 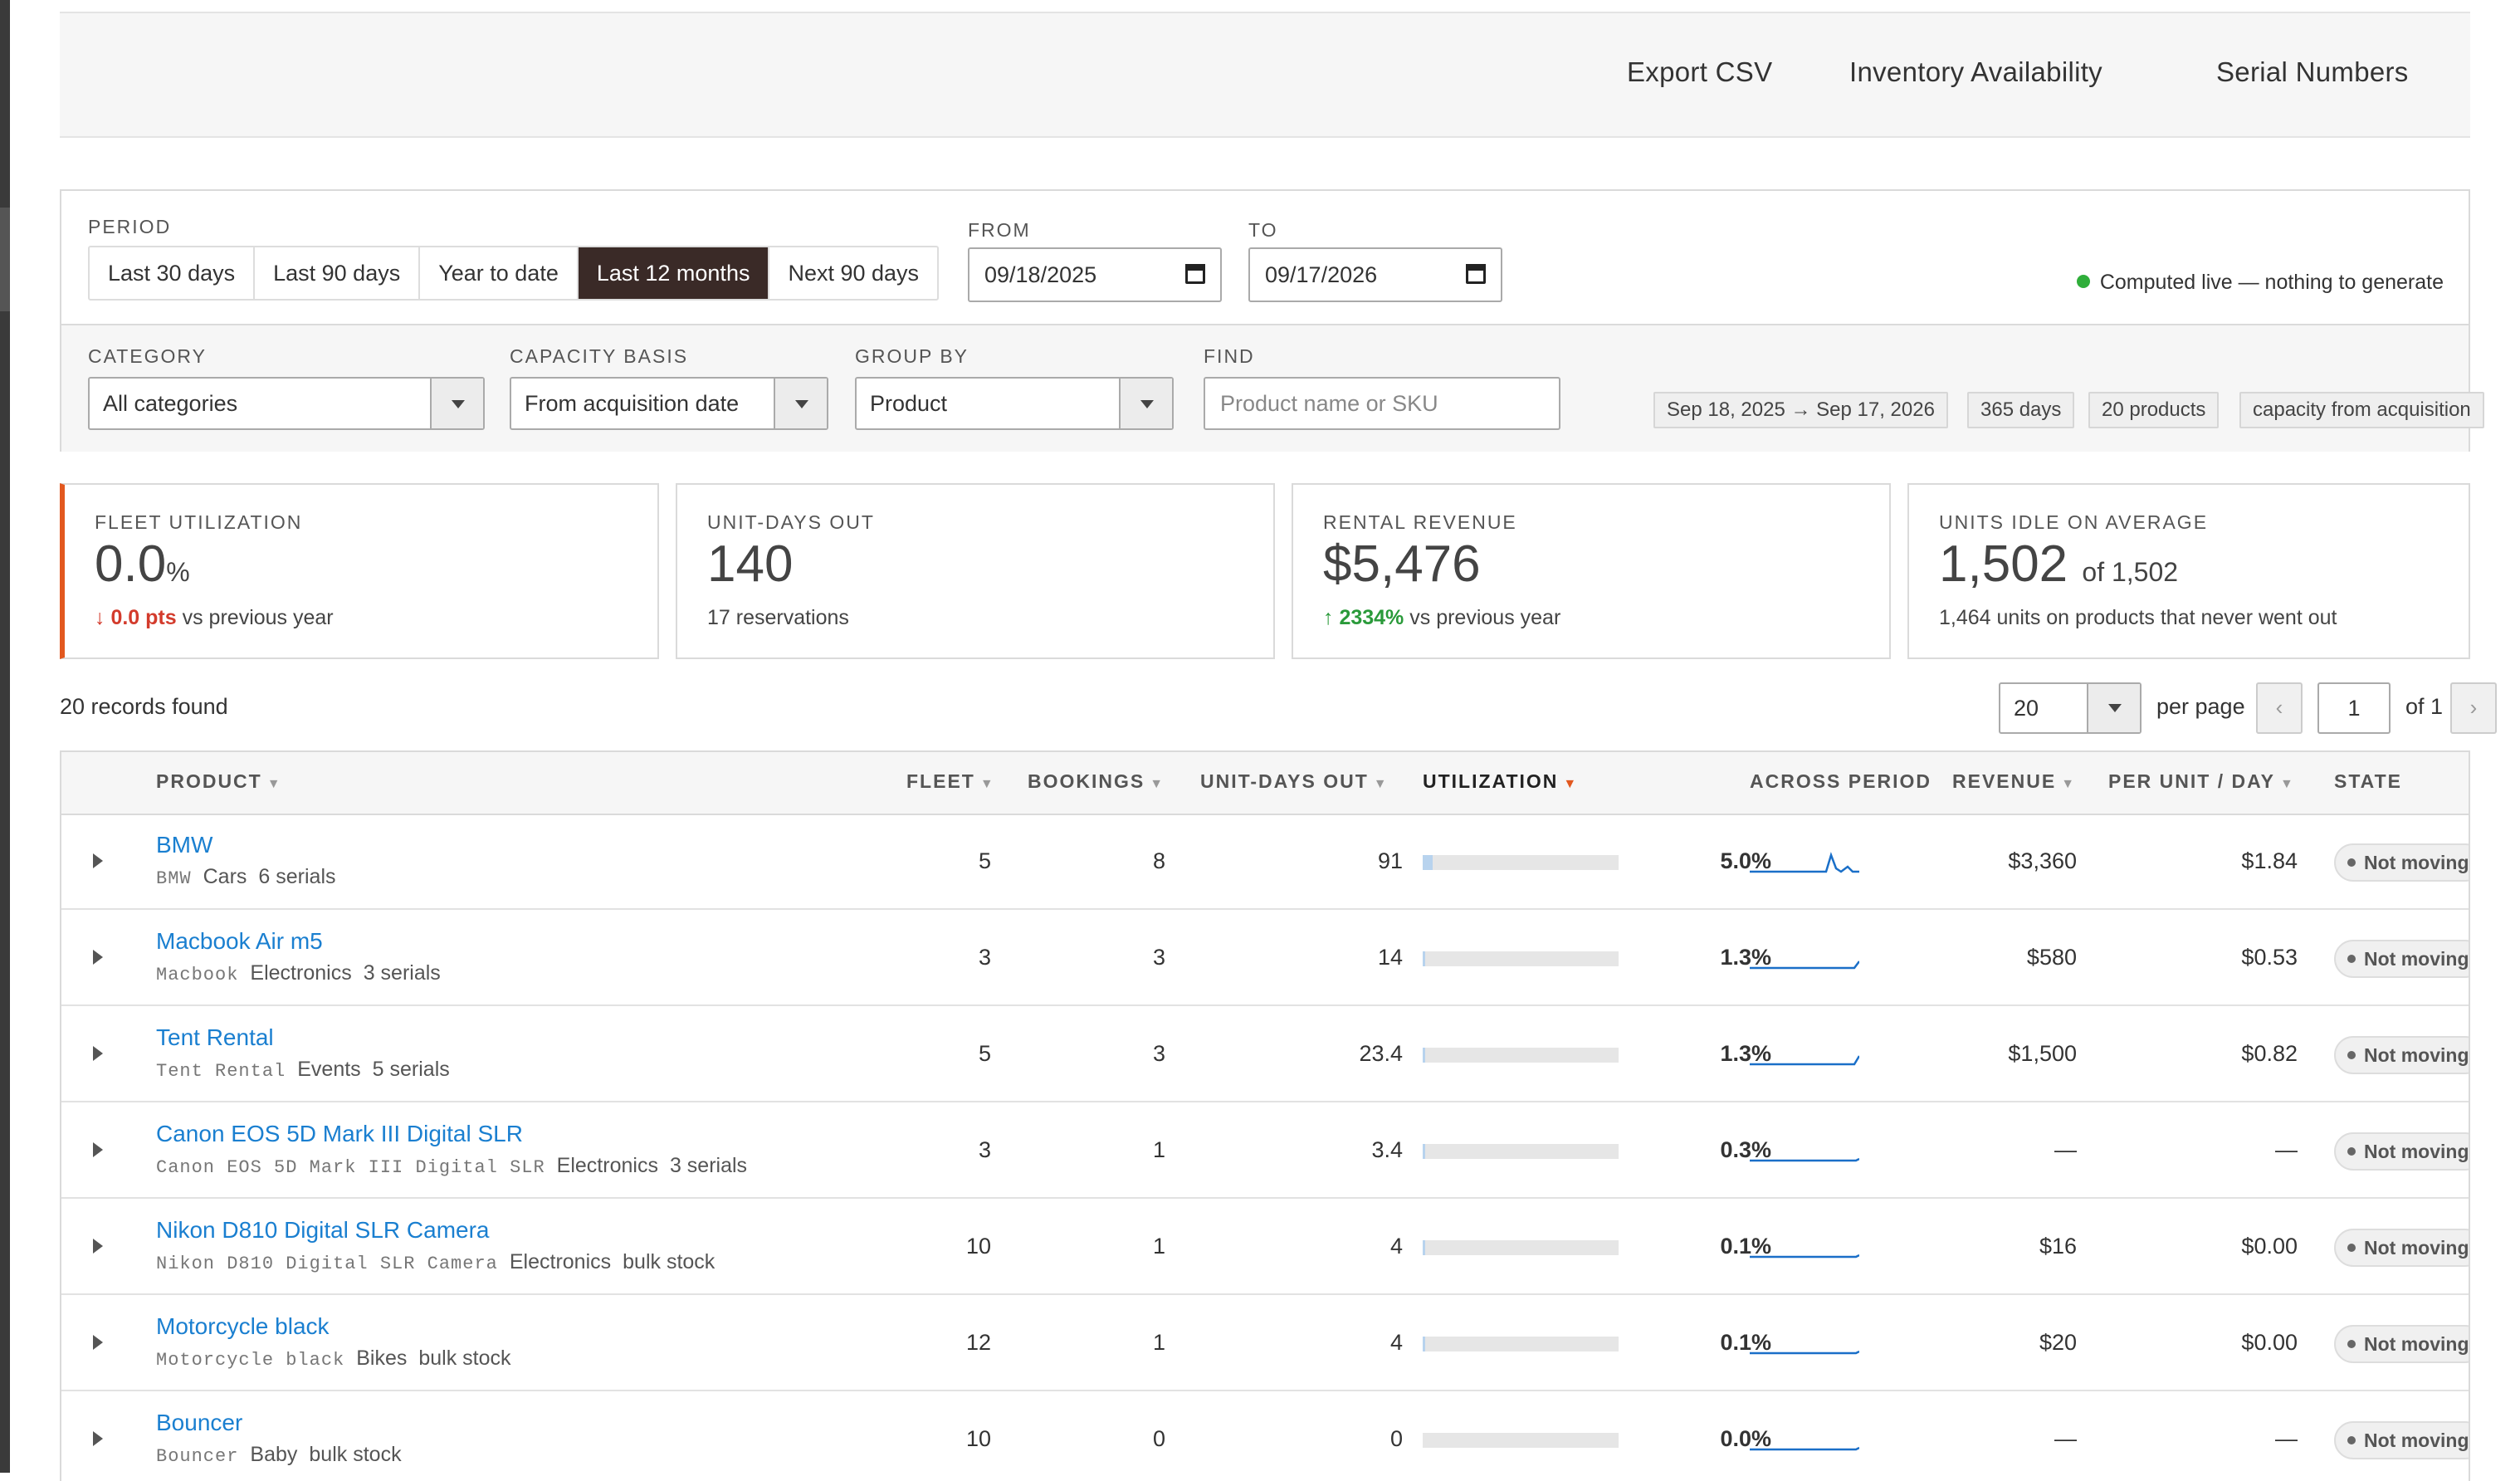 What do you see at coordinates (323, 1230) in the screenshot?
I see `product-name-link: Nikon D810 Digital SLR Camera` at bounding box center [323, 1230].